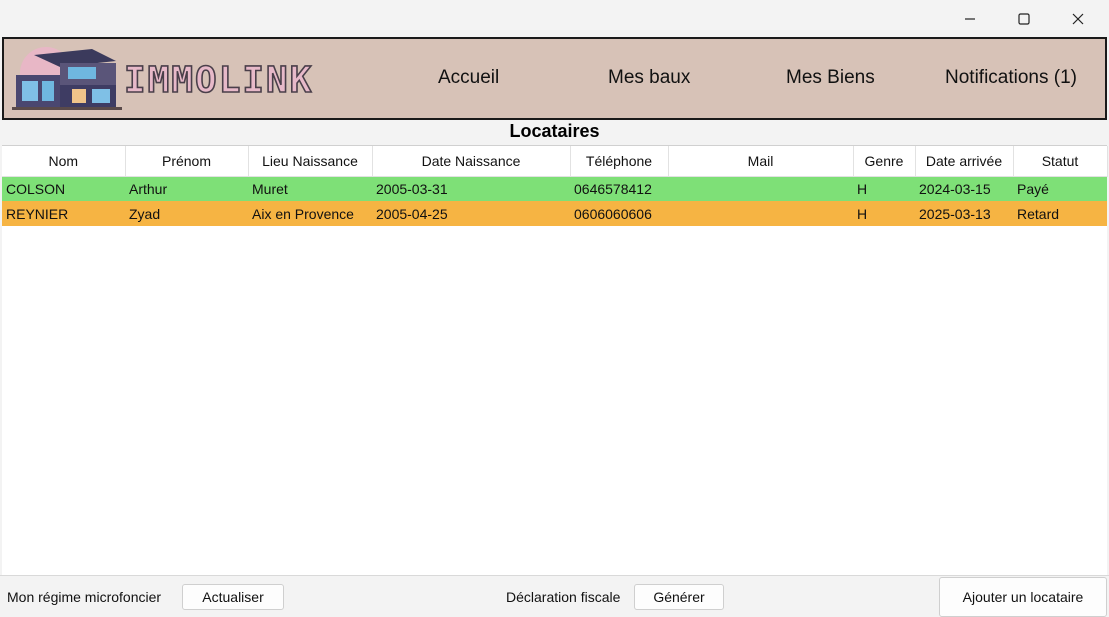  Describe the element at coordinates (955, 188) in the screenshot. I see `cell-date-arrivee: 2024-03-15` at that location.